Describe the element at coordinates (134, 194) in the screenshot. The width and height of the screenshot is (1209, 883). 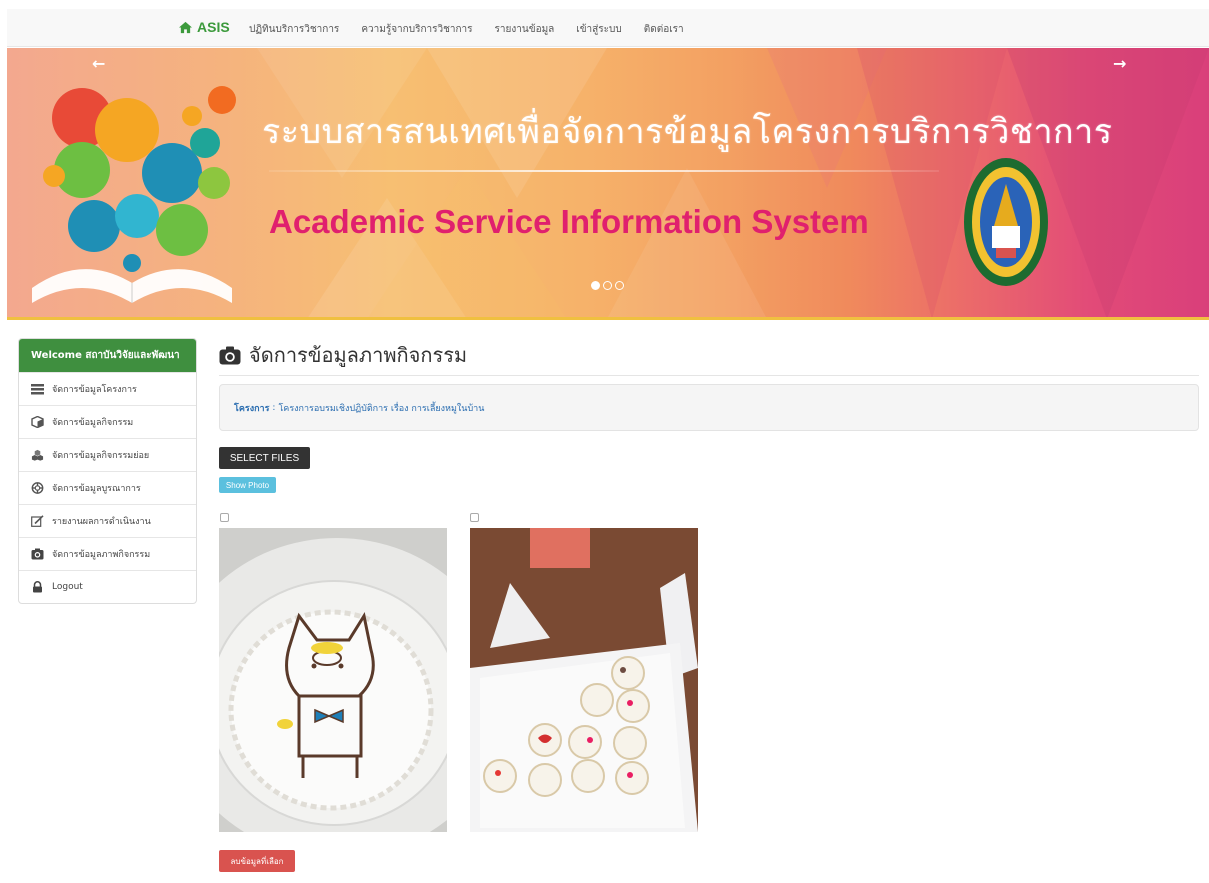
I see `science-book-illustration` at that location.